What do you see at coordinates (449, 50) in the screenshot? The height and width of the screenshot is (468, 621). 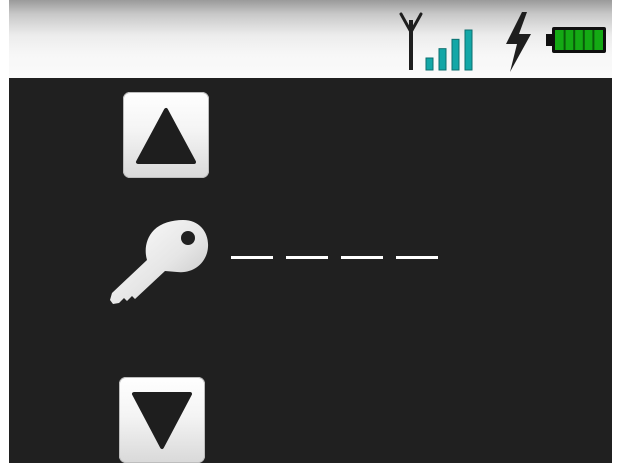 I see `signal-strength-icon` at bounding box center [449, 50].